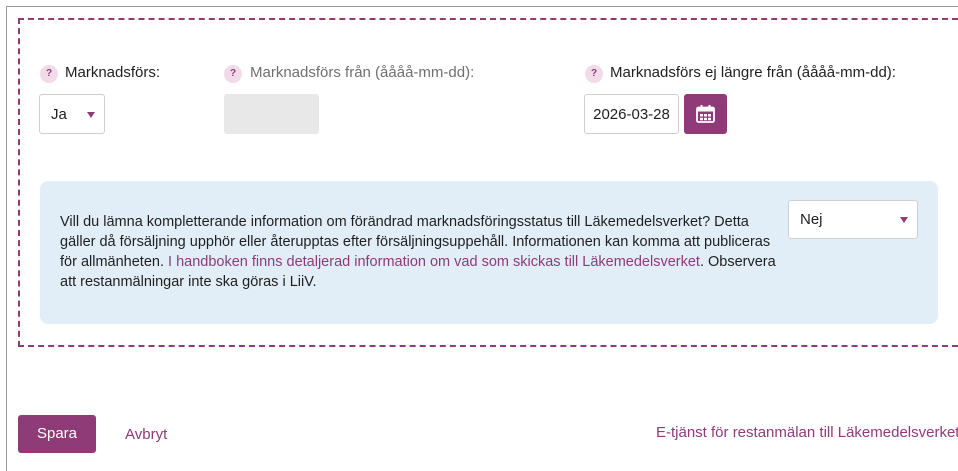  I want to click on marketed-from-label: Marknadsförs från (åååå-mm-dd):, so click(362, 72).